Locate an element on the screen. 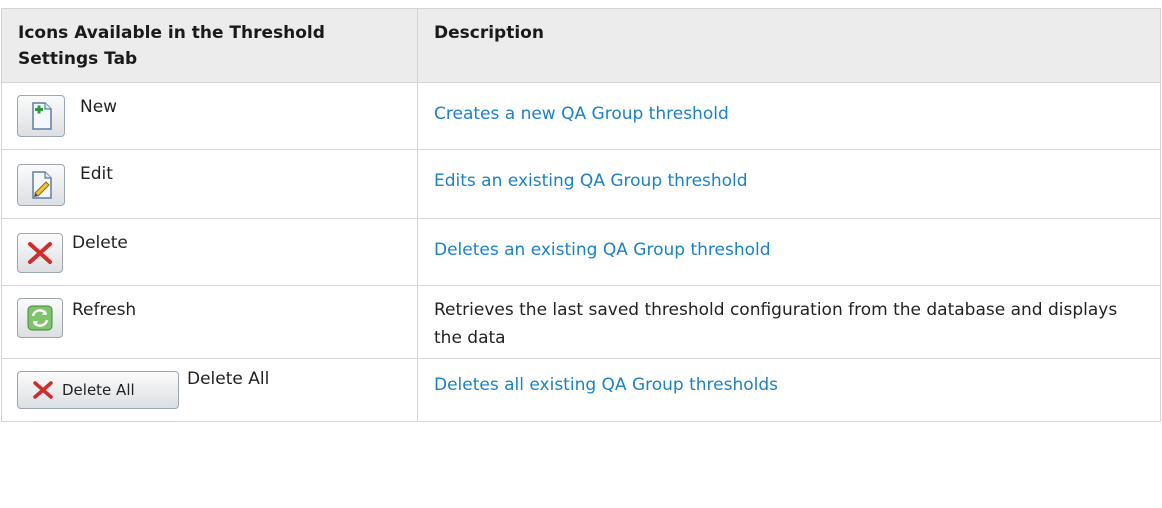  description-cell-delete-all: Deletes all existing QA Group thresholds is located at coordinates (789, 390).